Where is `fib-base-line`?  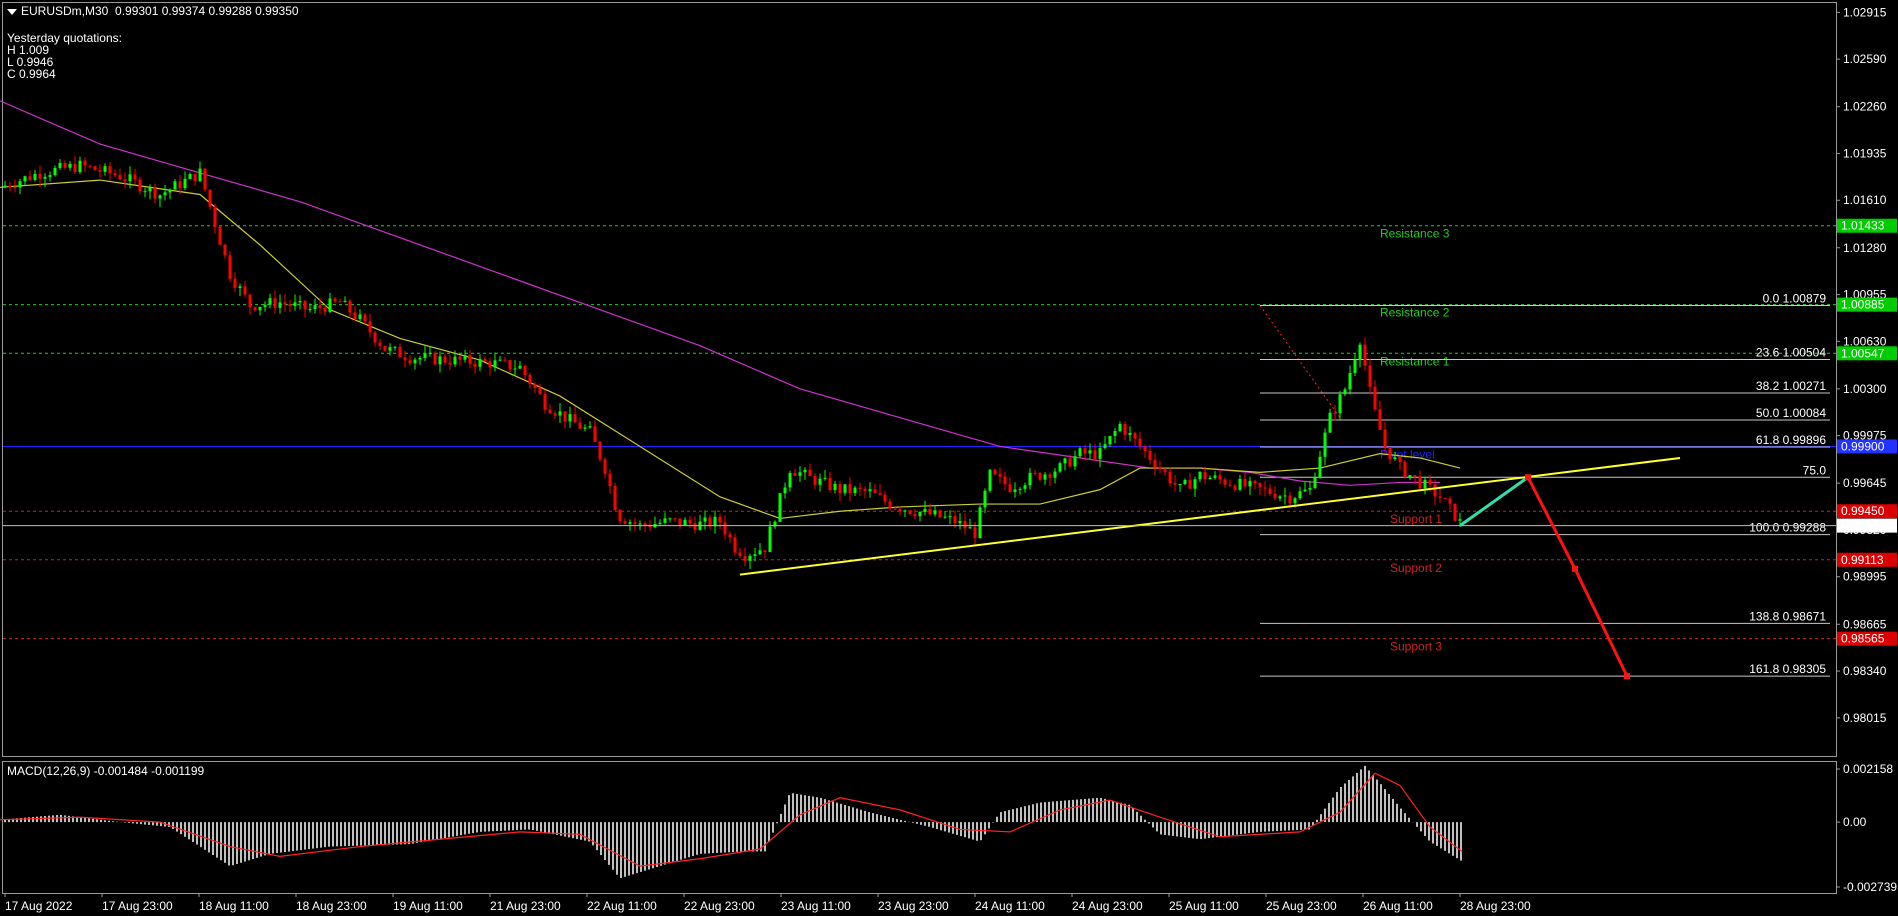
fib-base-line is located at coordinates (1300, 361).